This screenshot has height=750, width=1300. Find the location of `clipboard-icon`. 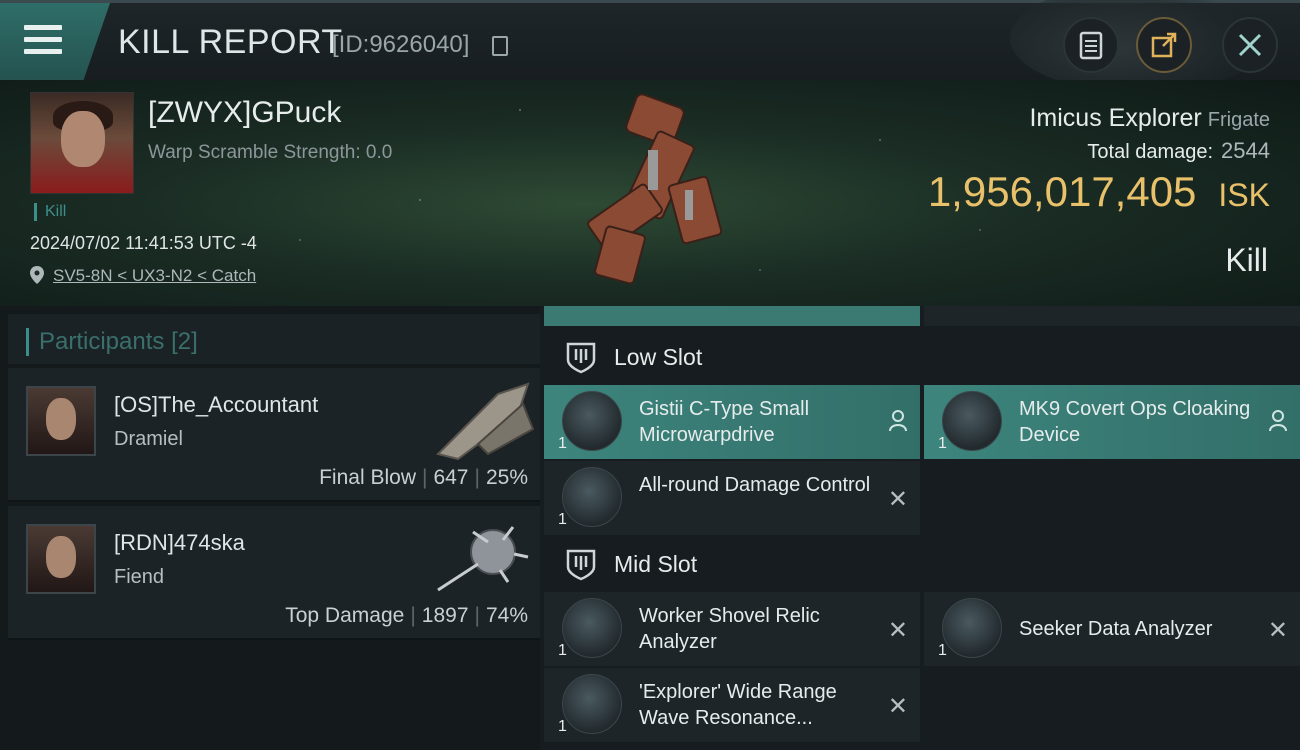

clipboard-icon is located at coordinates (1091, 45).